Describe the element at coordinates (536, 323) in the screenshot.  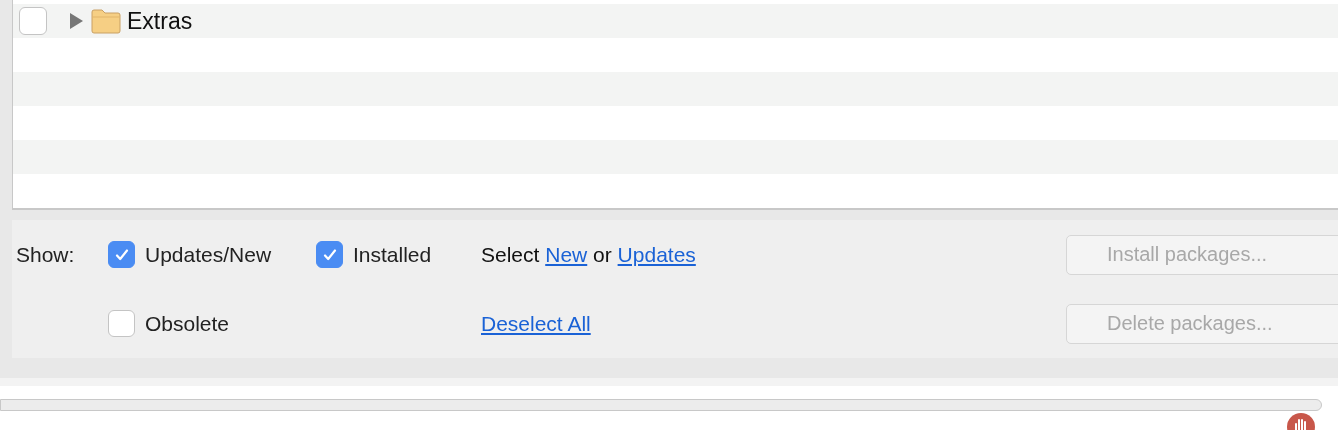
I see `deselect-all-link: Deselect All` at that location.